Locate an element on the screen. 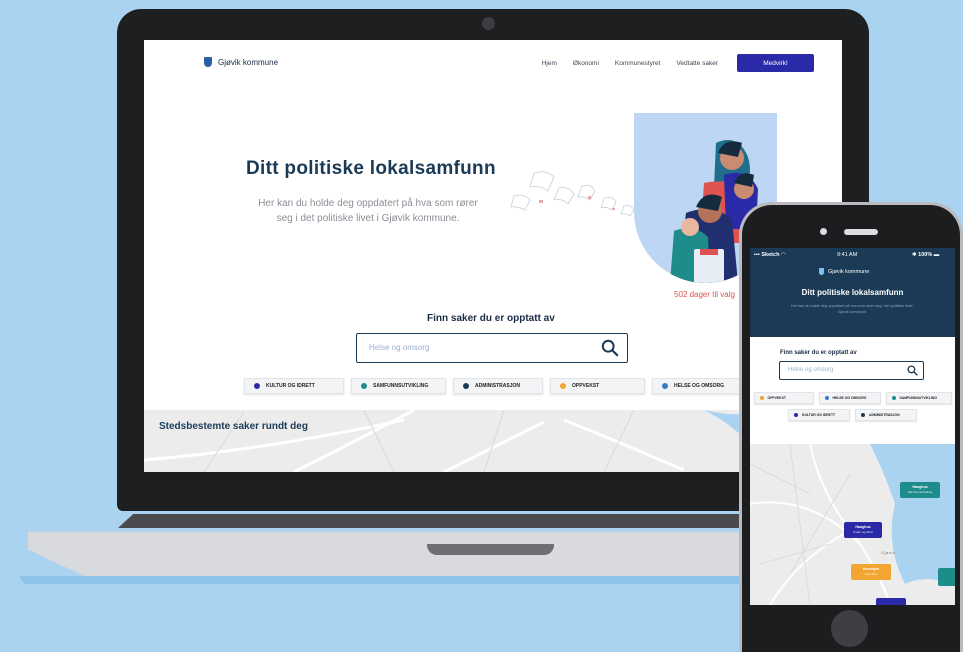 This screenshot has width=963, height=652. phone-search-input: Helse og omsorg is located at coordinates (851, 370).